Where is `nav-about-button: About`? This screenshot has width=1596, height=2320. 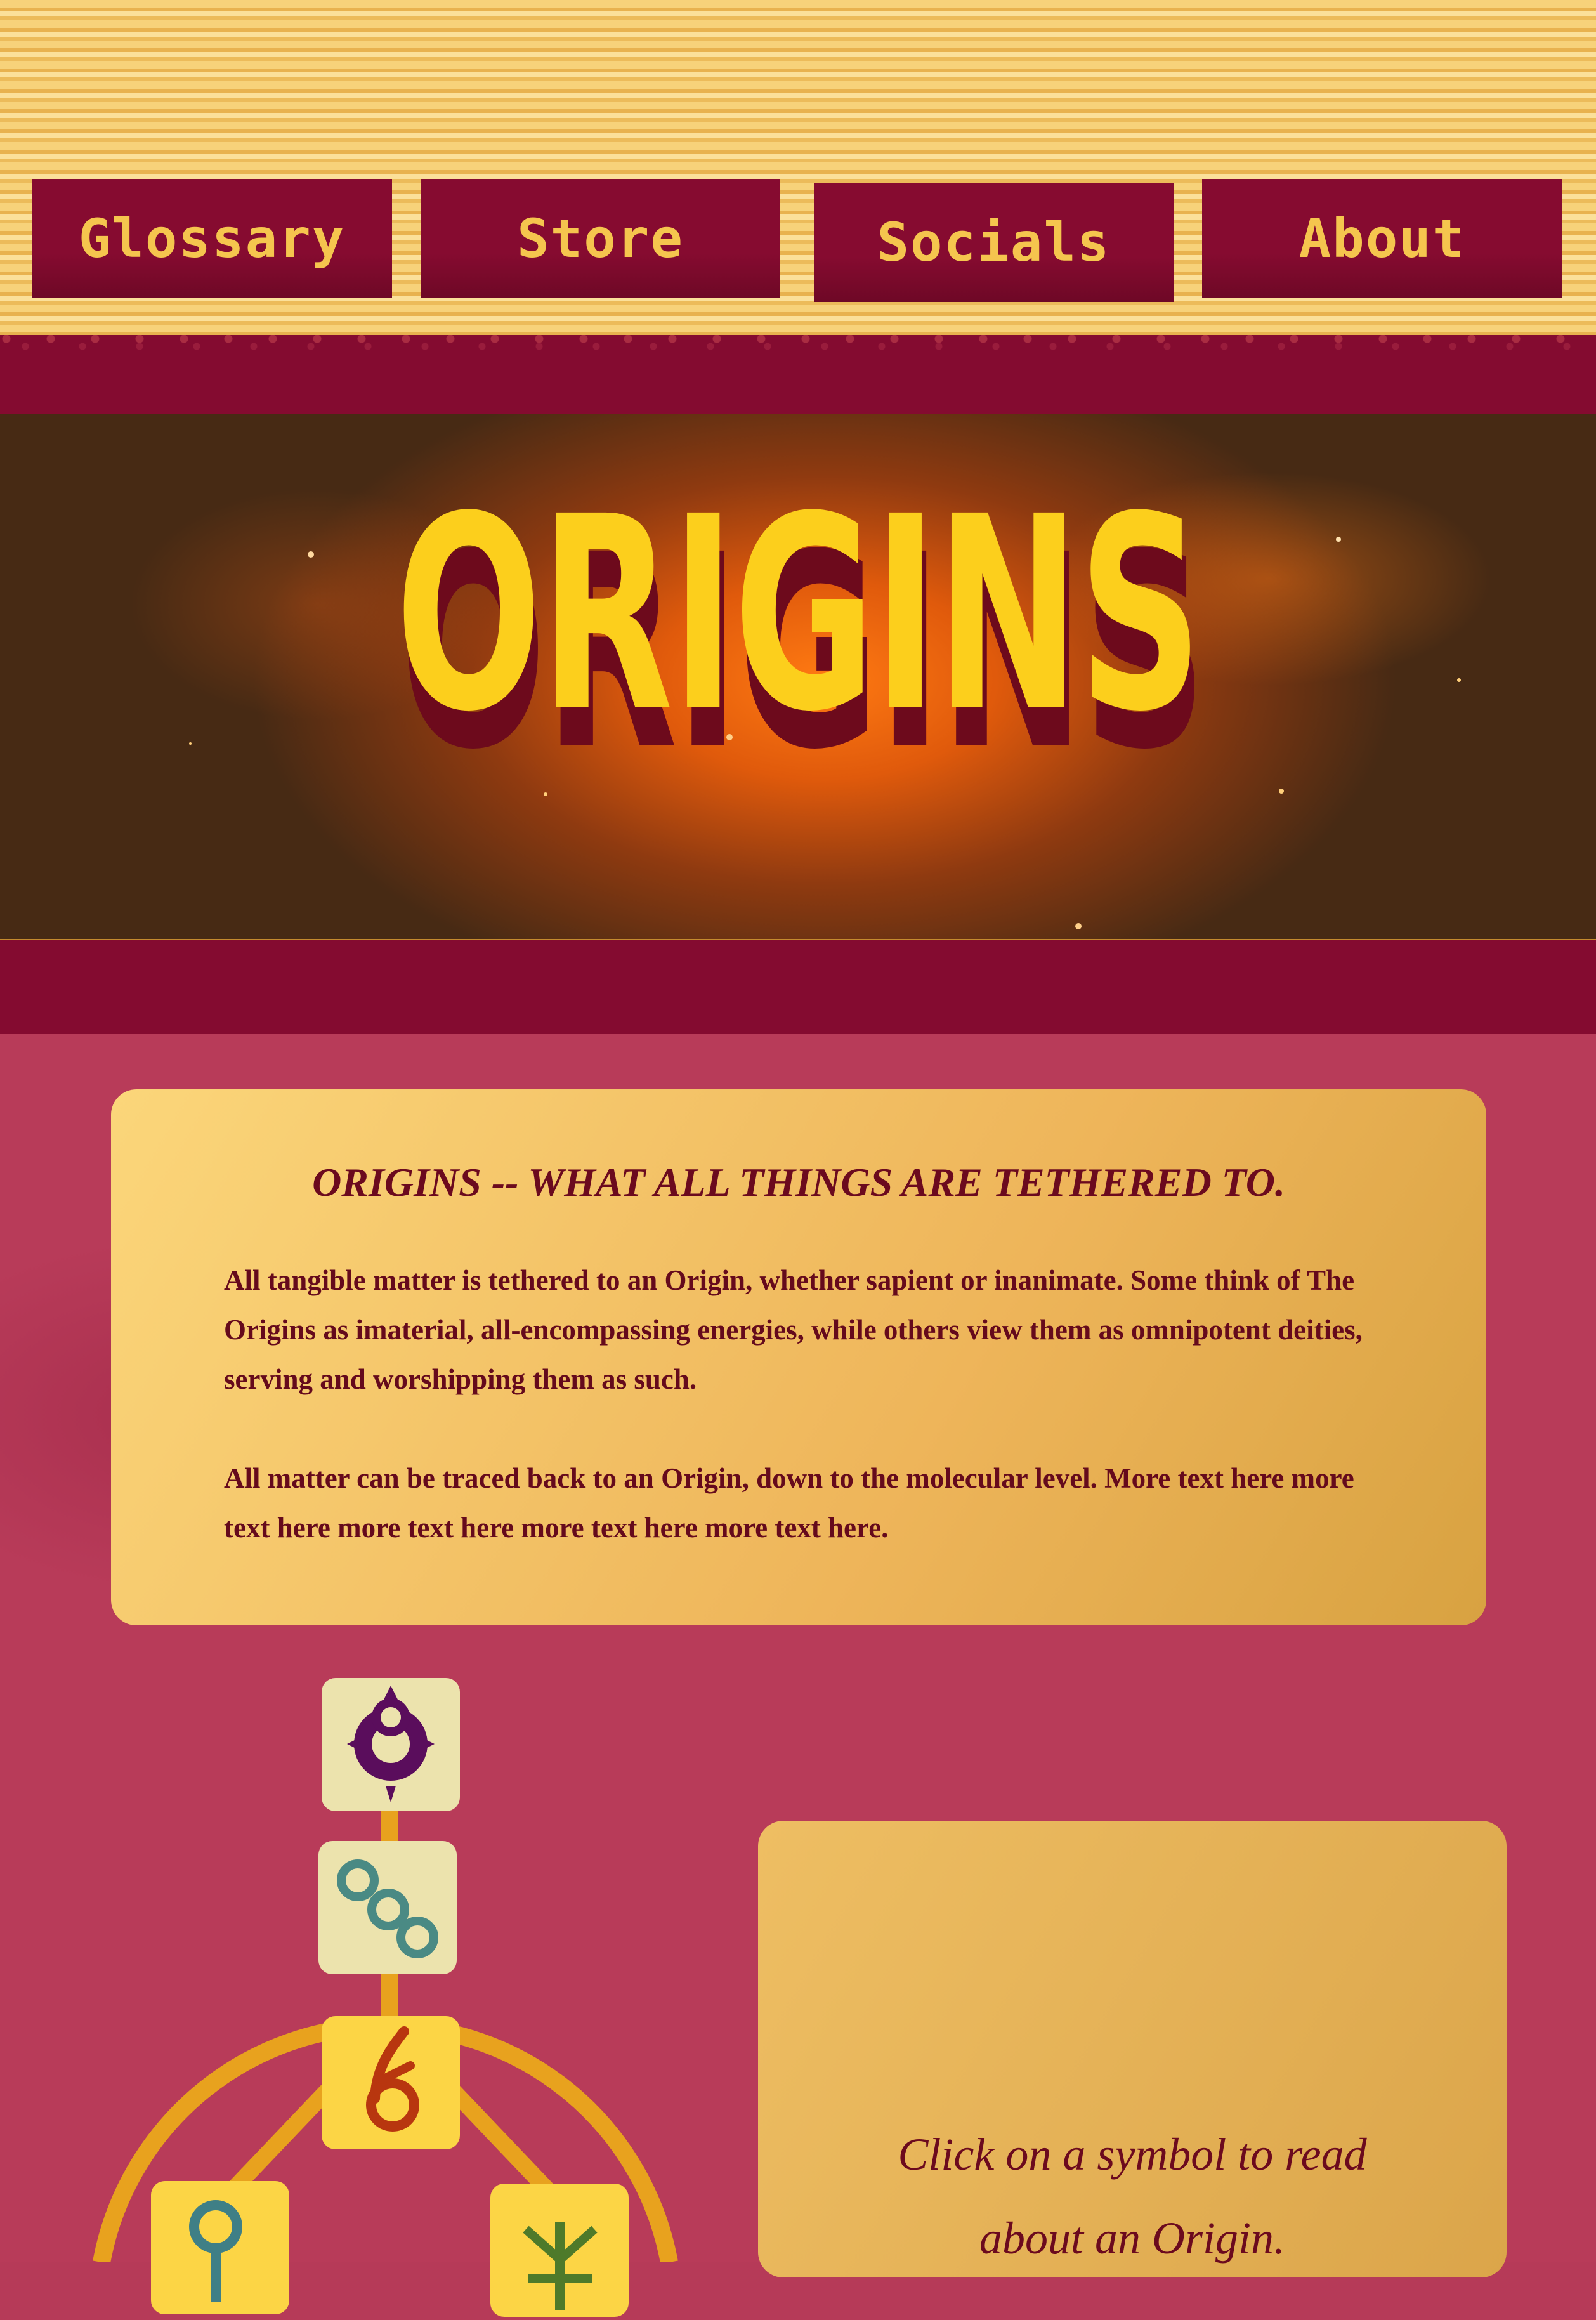
nav-about-button: About is located at coordinates (1382, 239).